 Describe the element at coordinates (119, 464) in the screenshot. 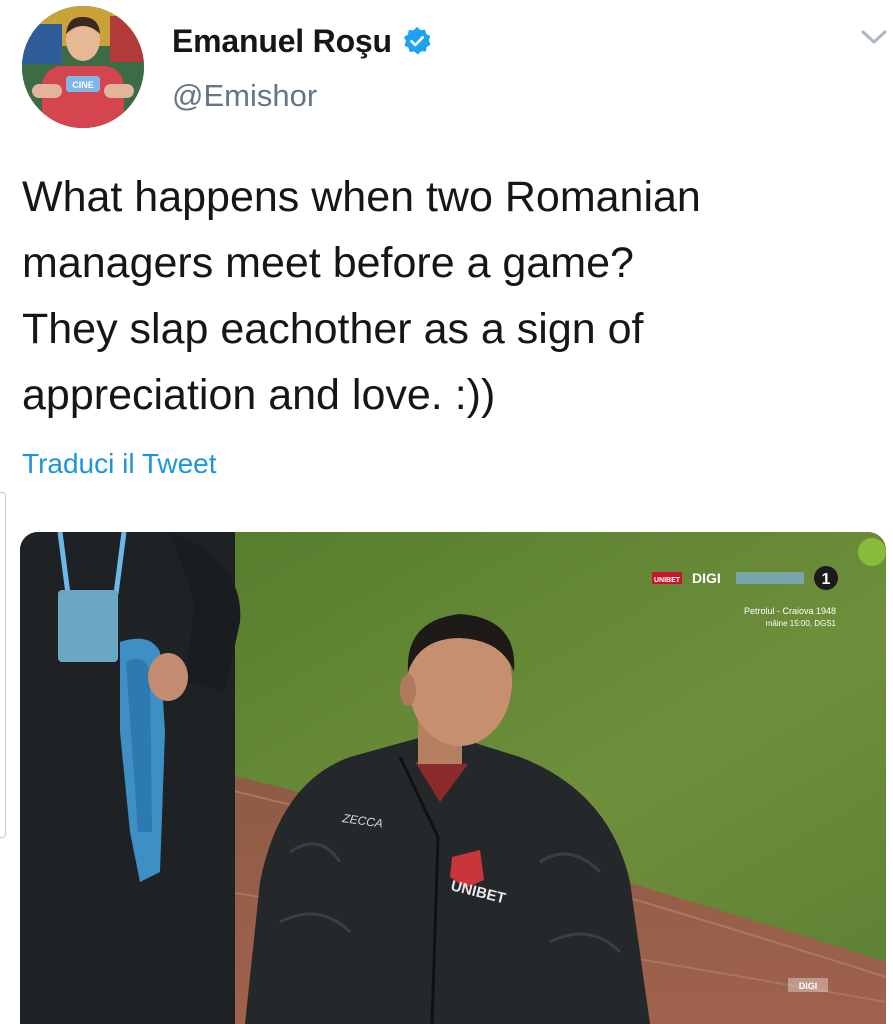

I see `translate-tweet-link: Traduci il Tweet` at that location.